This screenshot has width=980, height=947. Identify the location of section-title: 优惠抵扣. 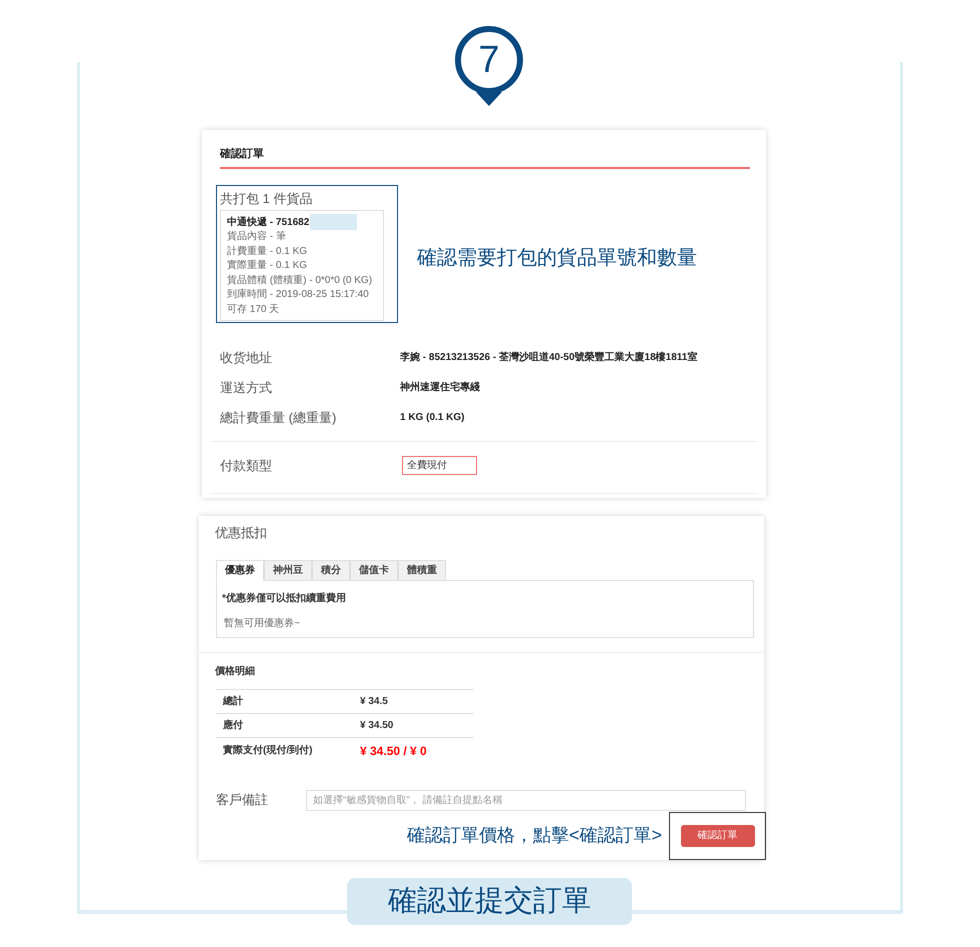
(241, 533).